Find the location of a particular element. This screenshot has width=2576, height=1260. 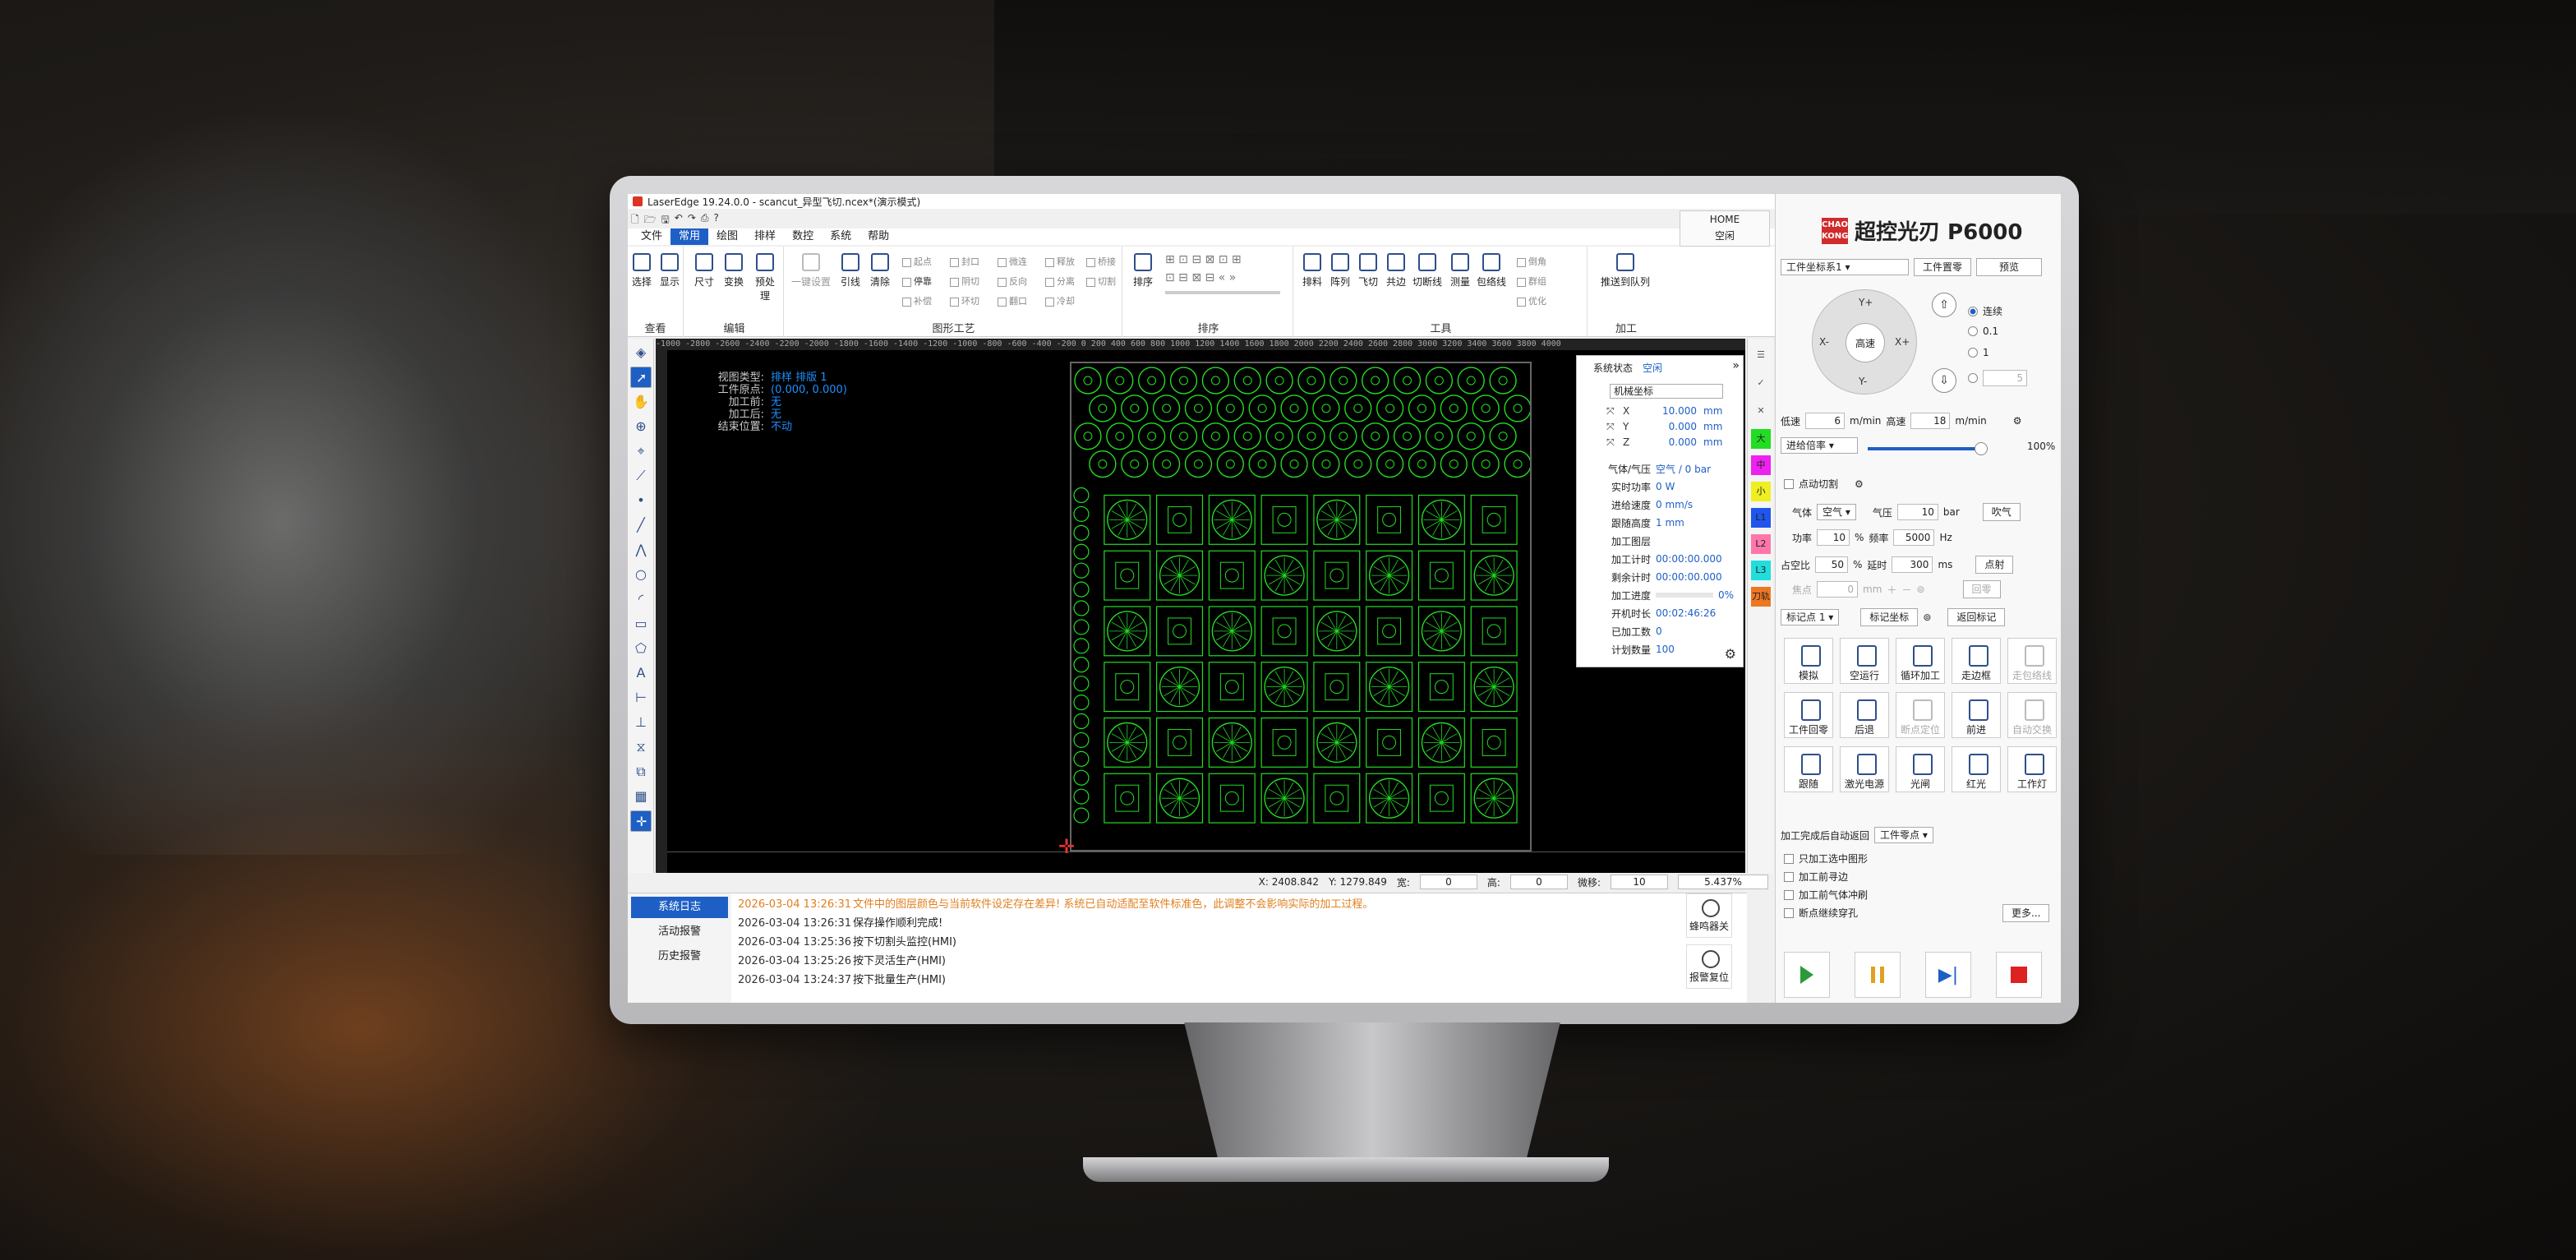

flip-tool: 翻口 is located at coordinates (1012, 300).